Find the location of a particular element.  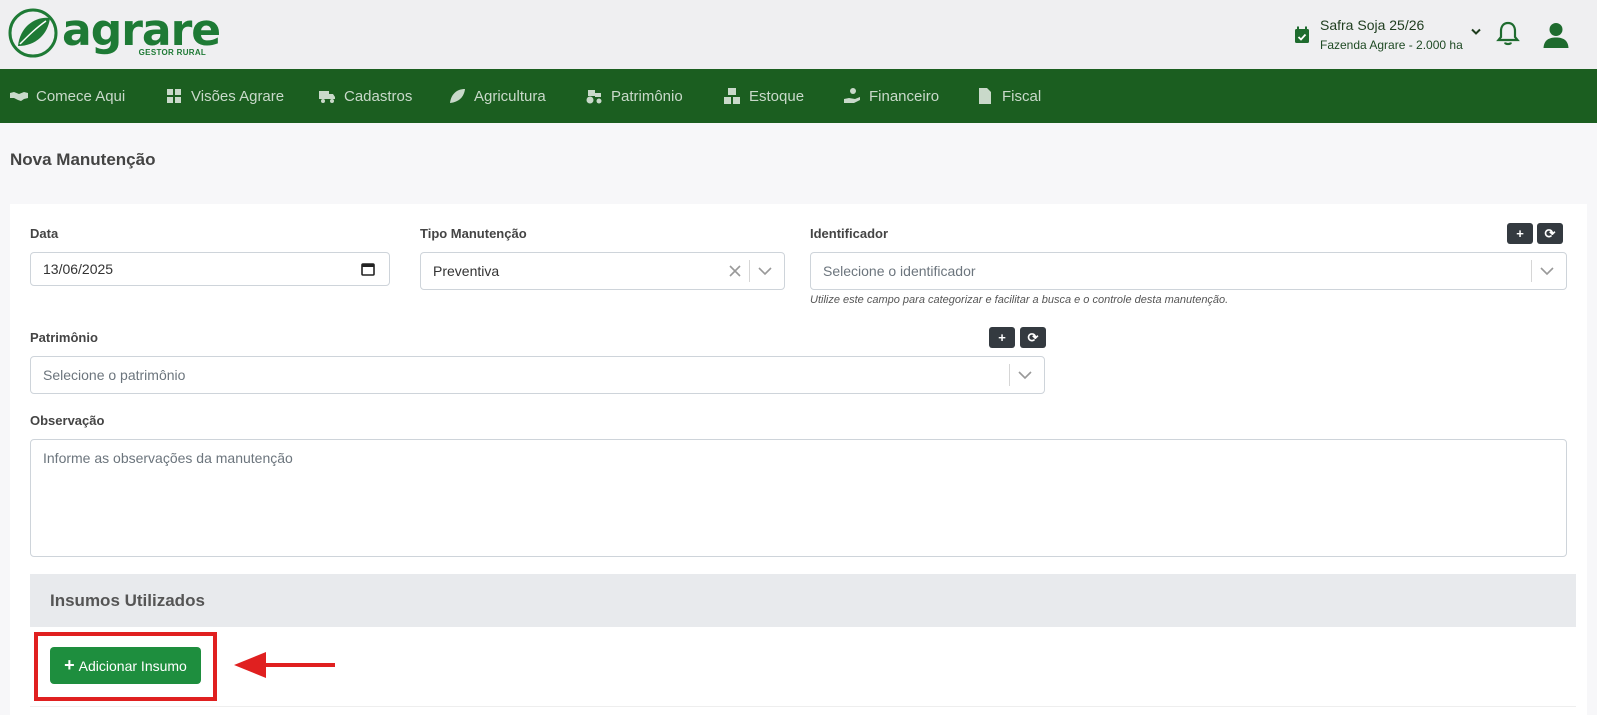

patrimonio-placeholder: Selecione o patrimônio is located at coordinates (114, 375).